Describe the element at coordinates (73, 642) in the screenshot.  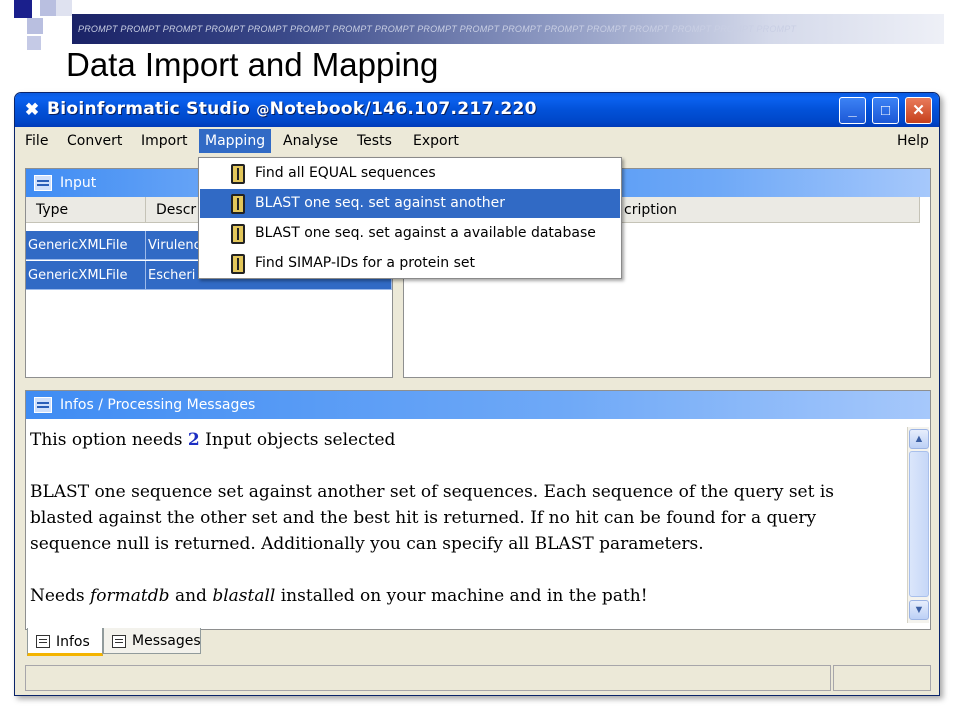
I see `tab-label: Infos` at that location.